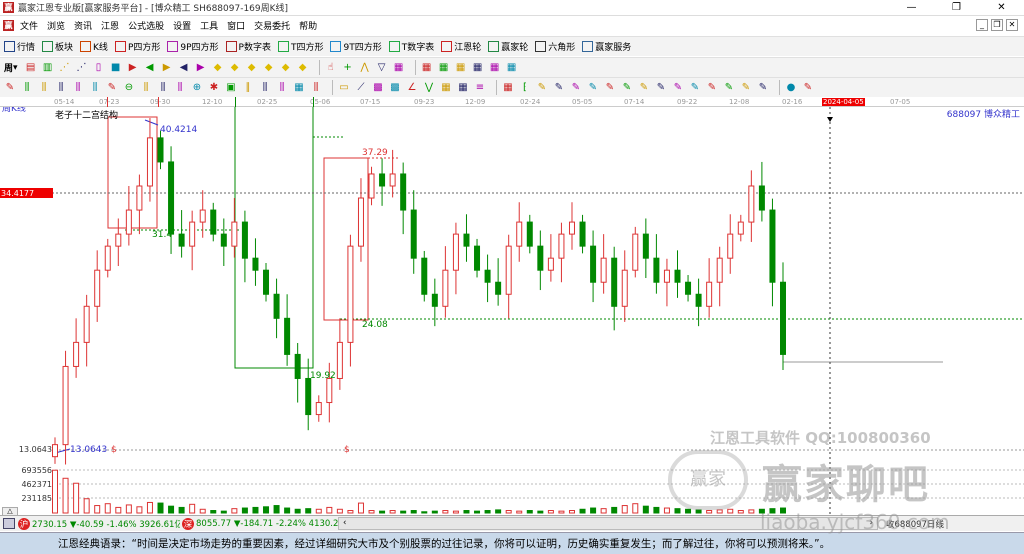 This screenshot has width=1024, height=554. Describe the element at coordinates (606, 46) in the screenshot. I see `toolbar-button-12: 赢家服务` at that location.